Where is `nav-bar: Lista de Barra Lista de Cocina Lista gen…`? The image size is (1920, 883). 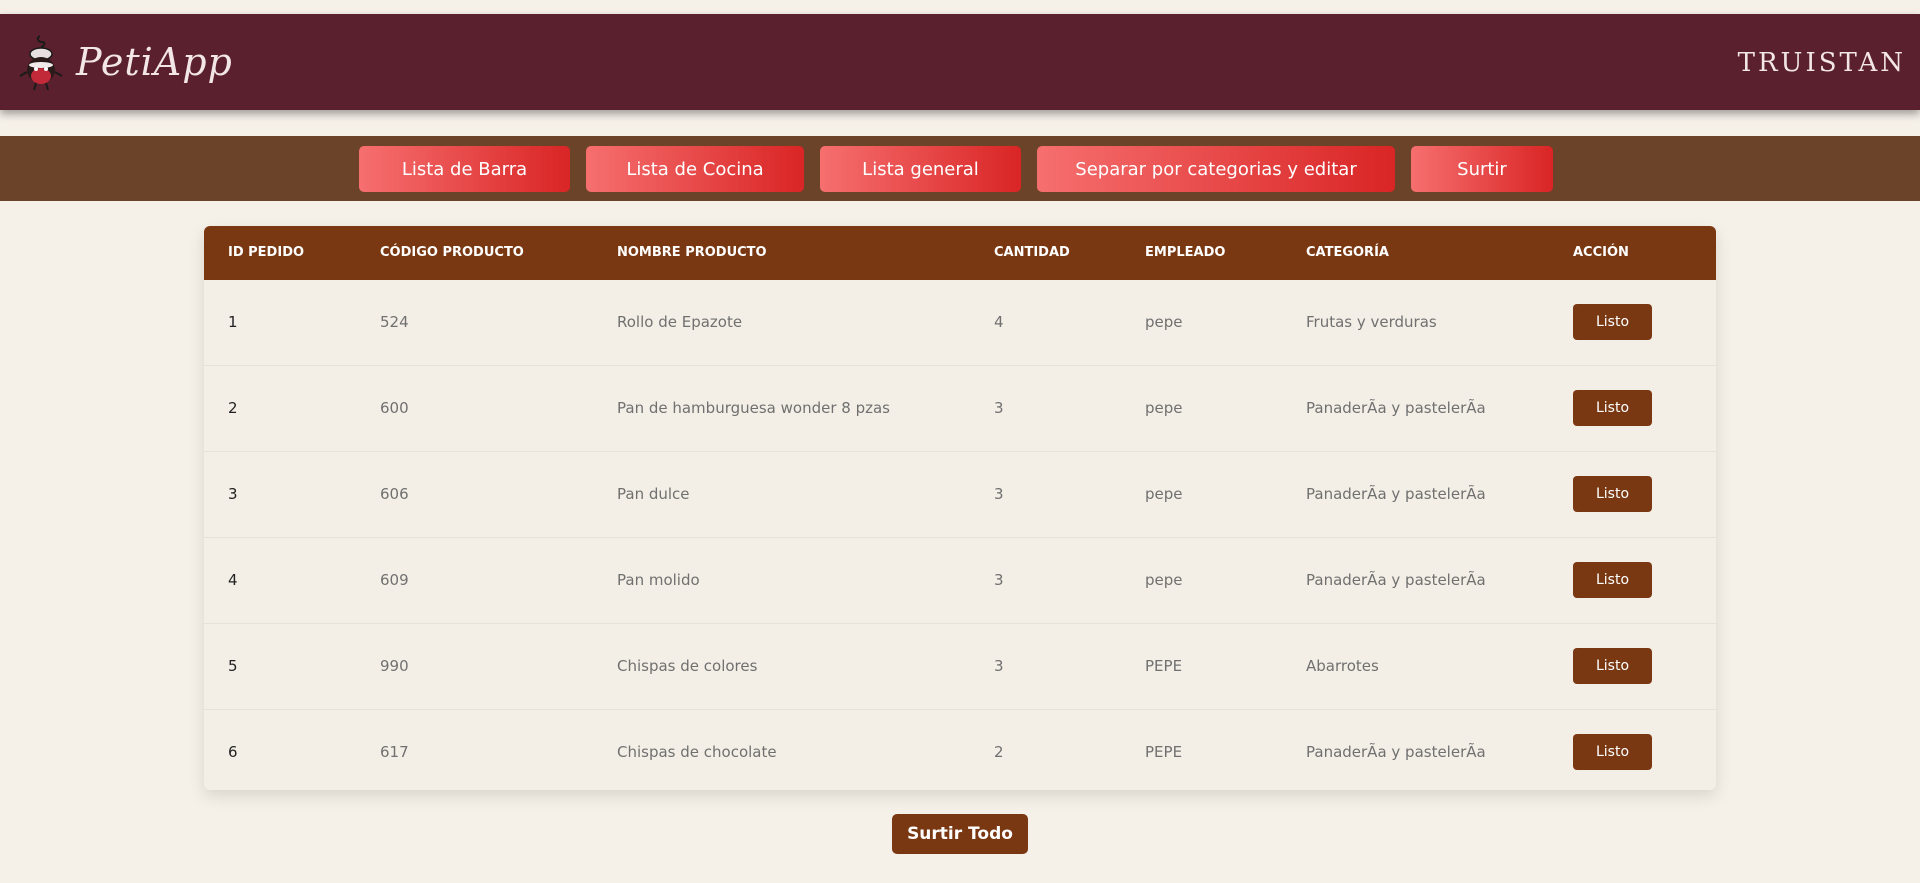 nav-bar: Lista de Barra Lista de Cocina Lista gen… is located at coordinates (960, 168).